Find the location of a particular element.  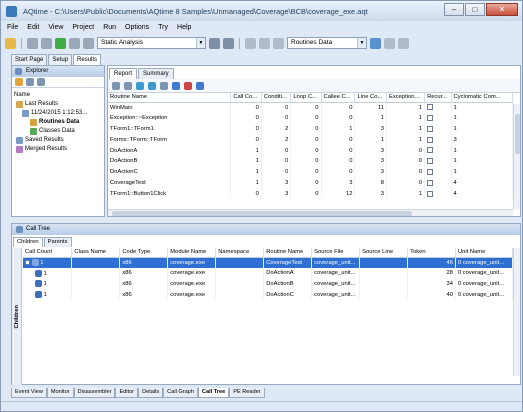

maximize-button: □ is located at coordinates (475, 9).